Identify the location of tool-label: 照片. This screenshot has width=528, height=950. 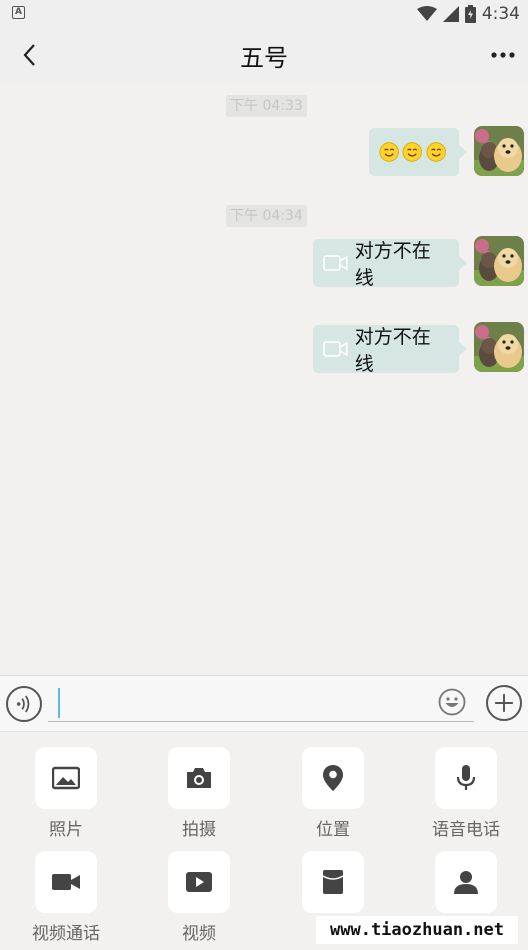
(66, 830).